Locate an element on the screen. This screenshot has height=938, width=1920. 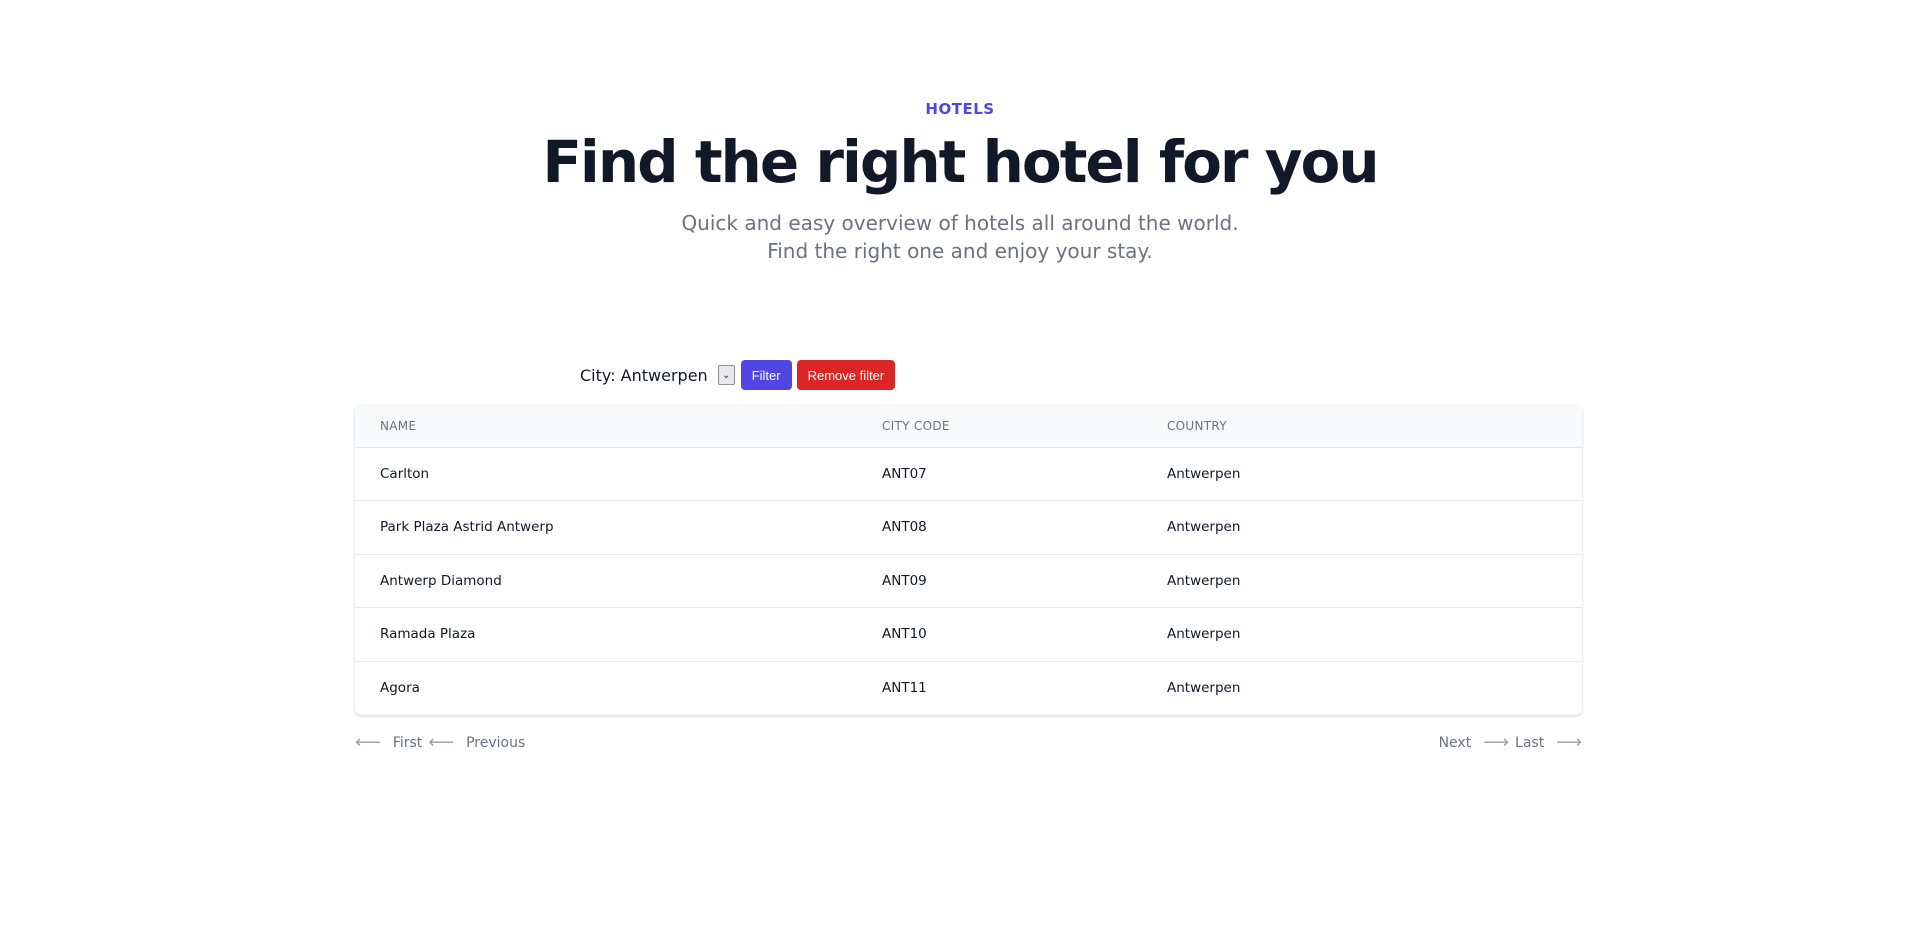
hotel-name-cell: Antwerp Diamond is located at coordinates (618, 581).